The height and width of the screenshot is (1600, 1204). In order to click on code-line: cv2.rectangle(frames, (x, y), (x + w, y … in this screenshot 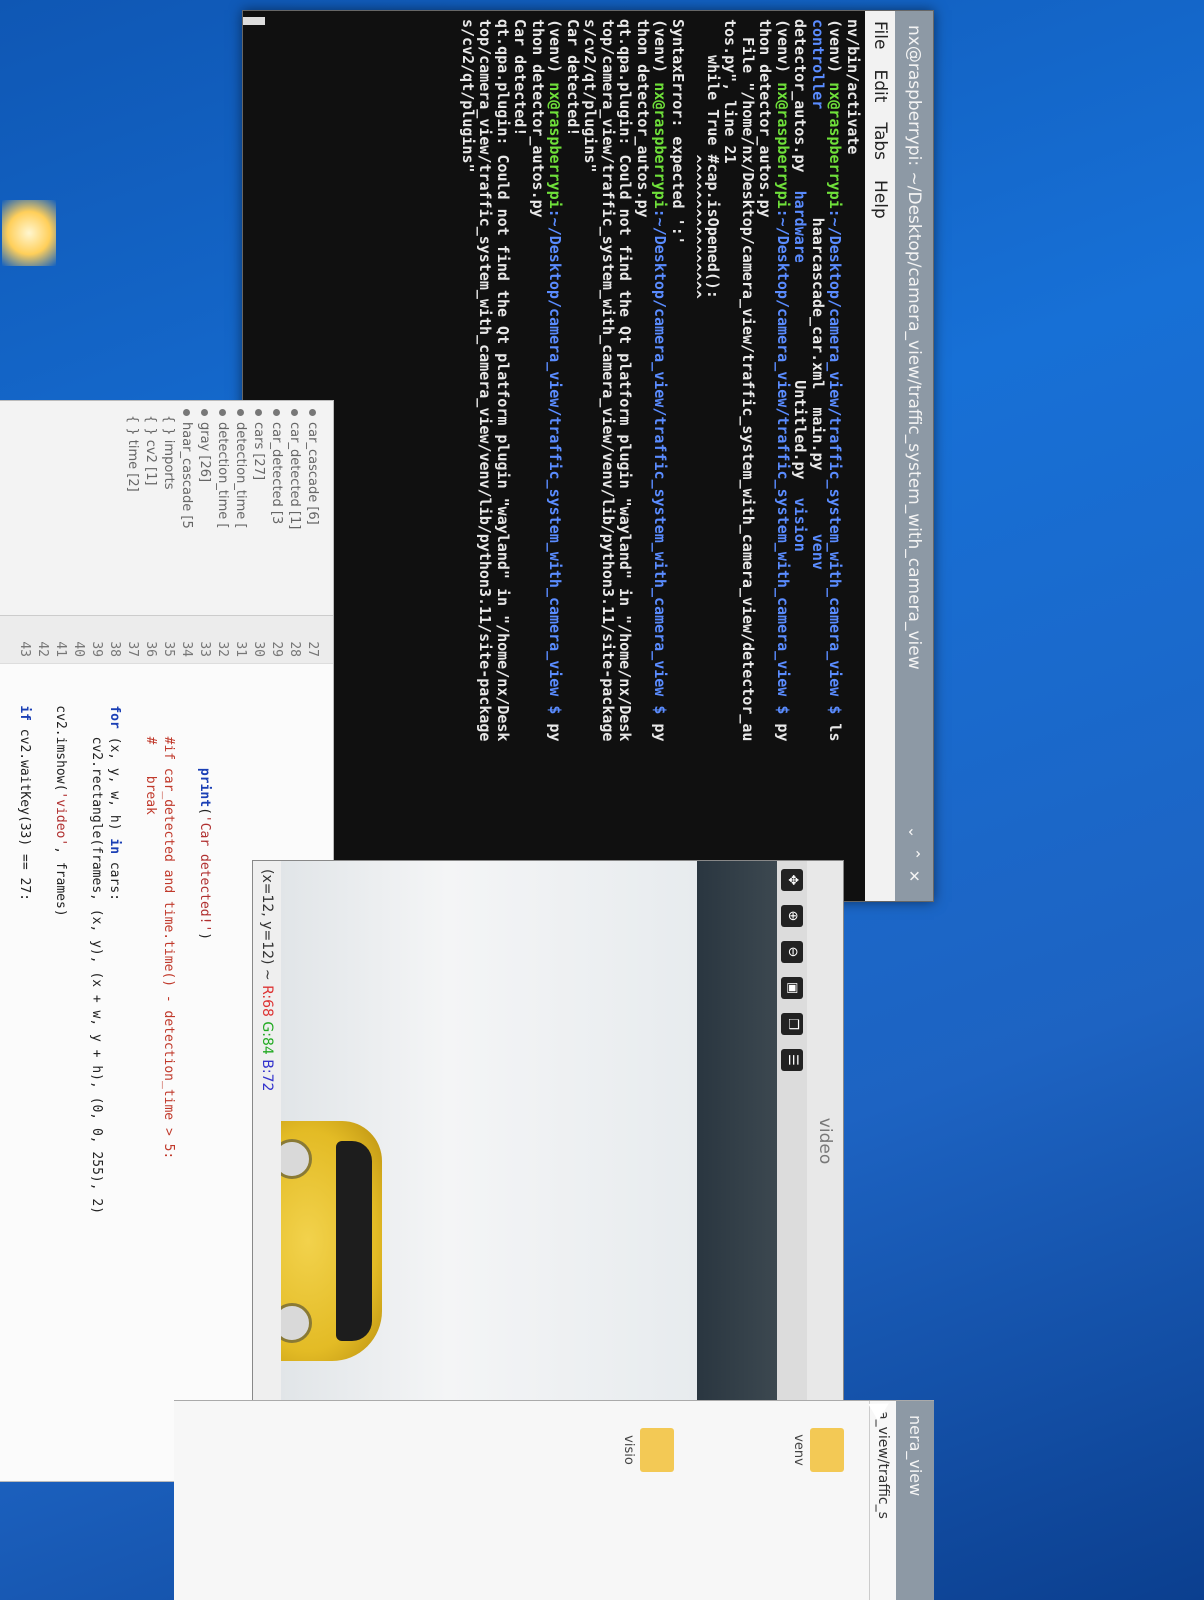, I will do `click(96, 1072)`.